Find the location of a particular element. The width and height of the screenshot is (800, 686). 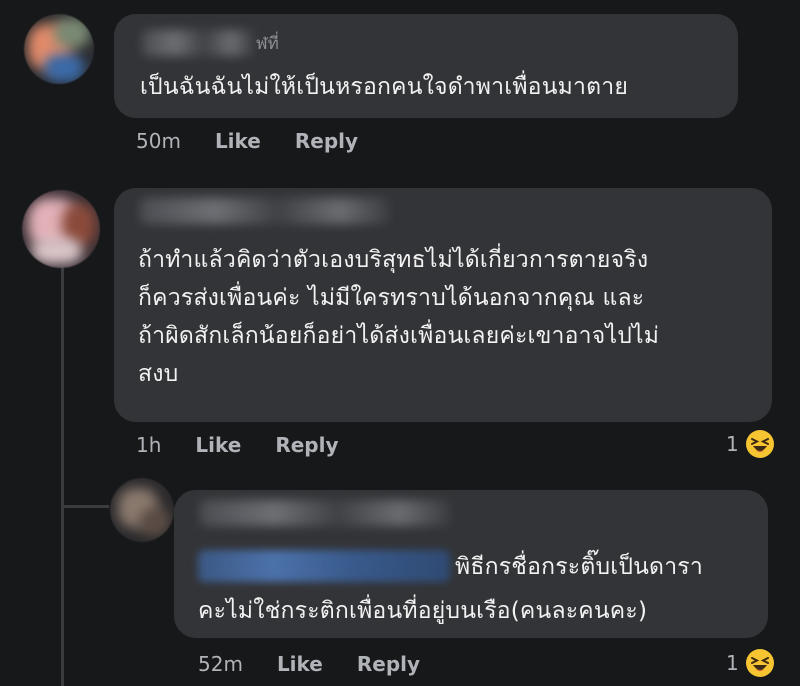

author-name-suffix: ฬที่ is located at coordinates (267, 44).